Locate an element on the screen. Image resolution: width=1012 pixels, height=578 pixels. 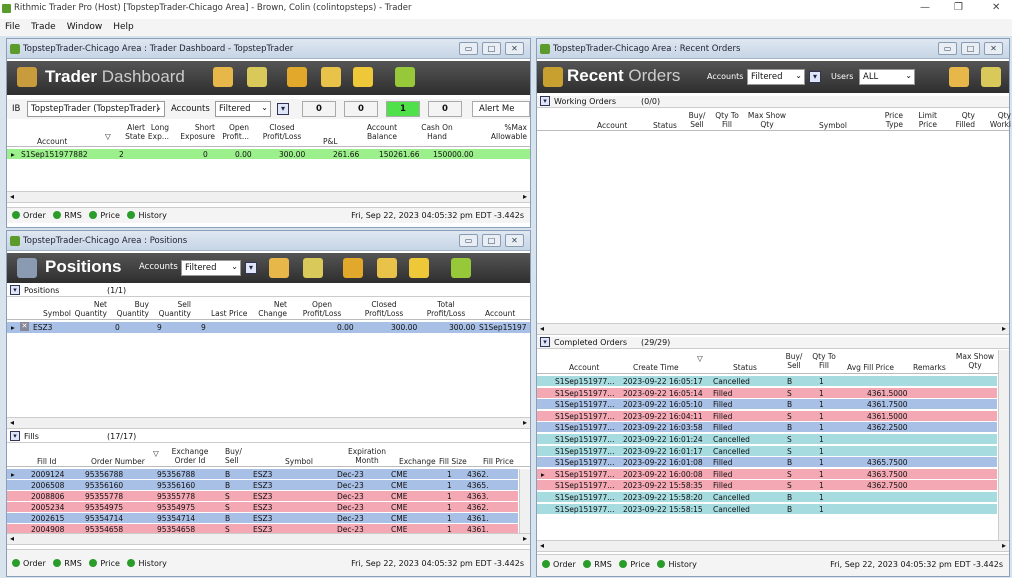
fills-toggle: ▾ is located at coordinates (15, 436).